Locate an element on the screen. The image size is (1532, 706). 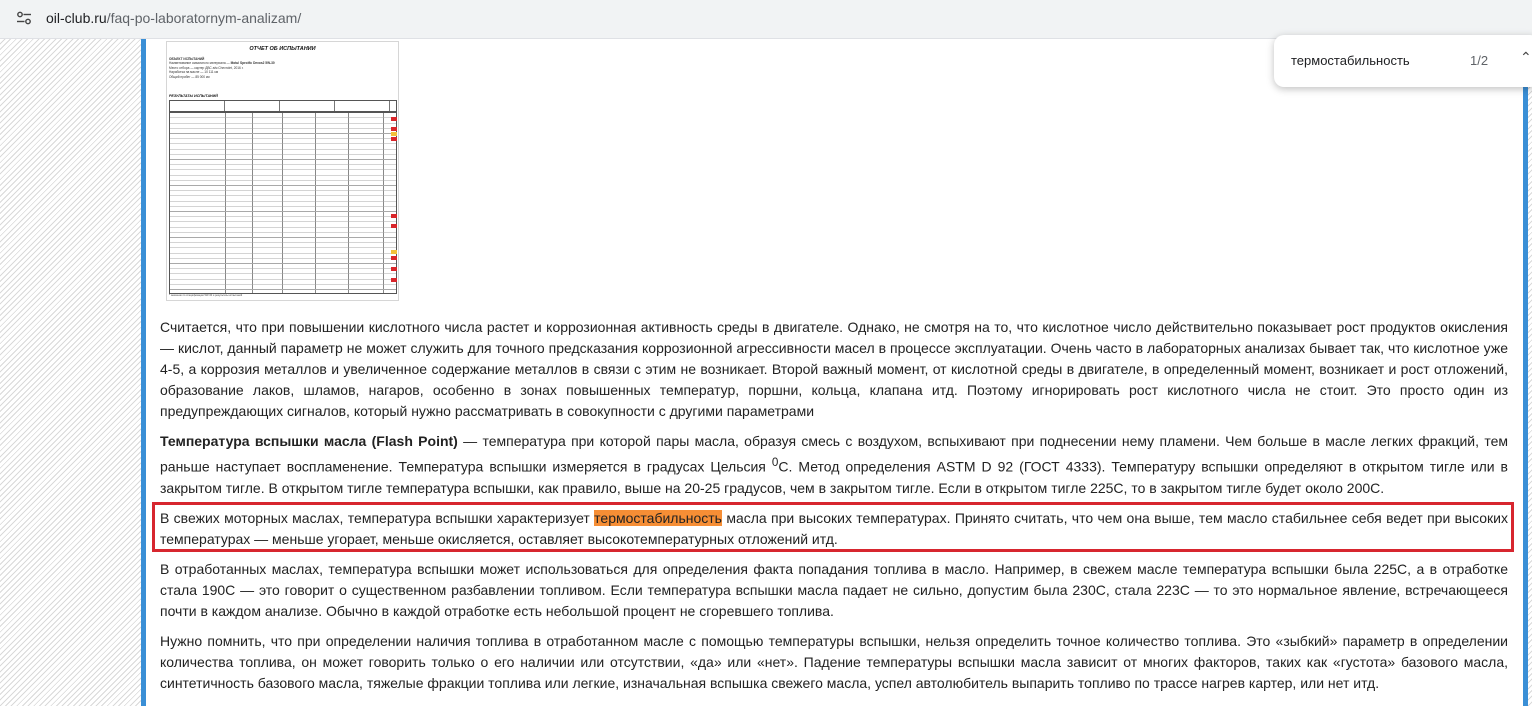
chevron-up-icon: ⌃ is located at coordinates (1526, 57).